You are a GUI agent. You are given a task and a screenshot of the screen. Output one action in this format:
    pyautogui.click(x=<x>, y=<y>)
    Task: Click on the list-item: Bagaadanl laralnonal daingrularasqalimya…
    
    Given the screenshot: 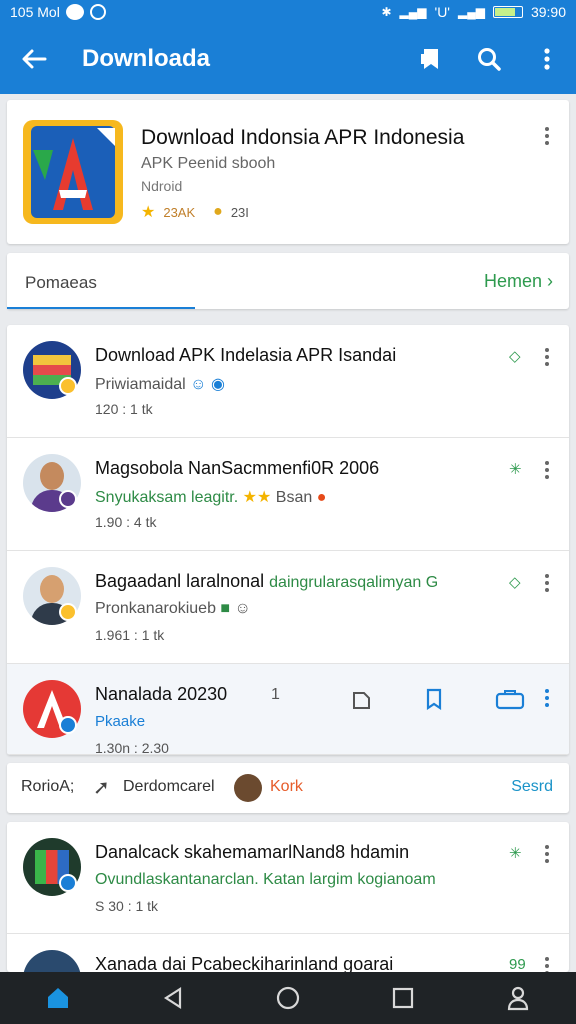 What is the action you would take?
    pyautogui.click(x=288, y=607)
    